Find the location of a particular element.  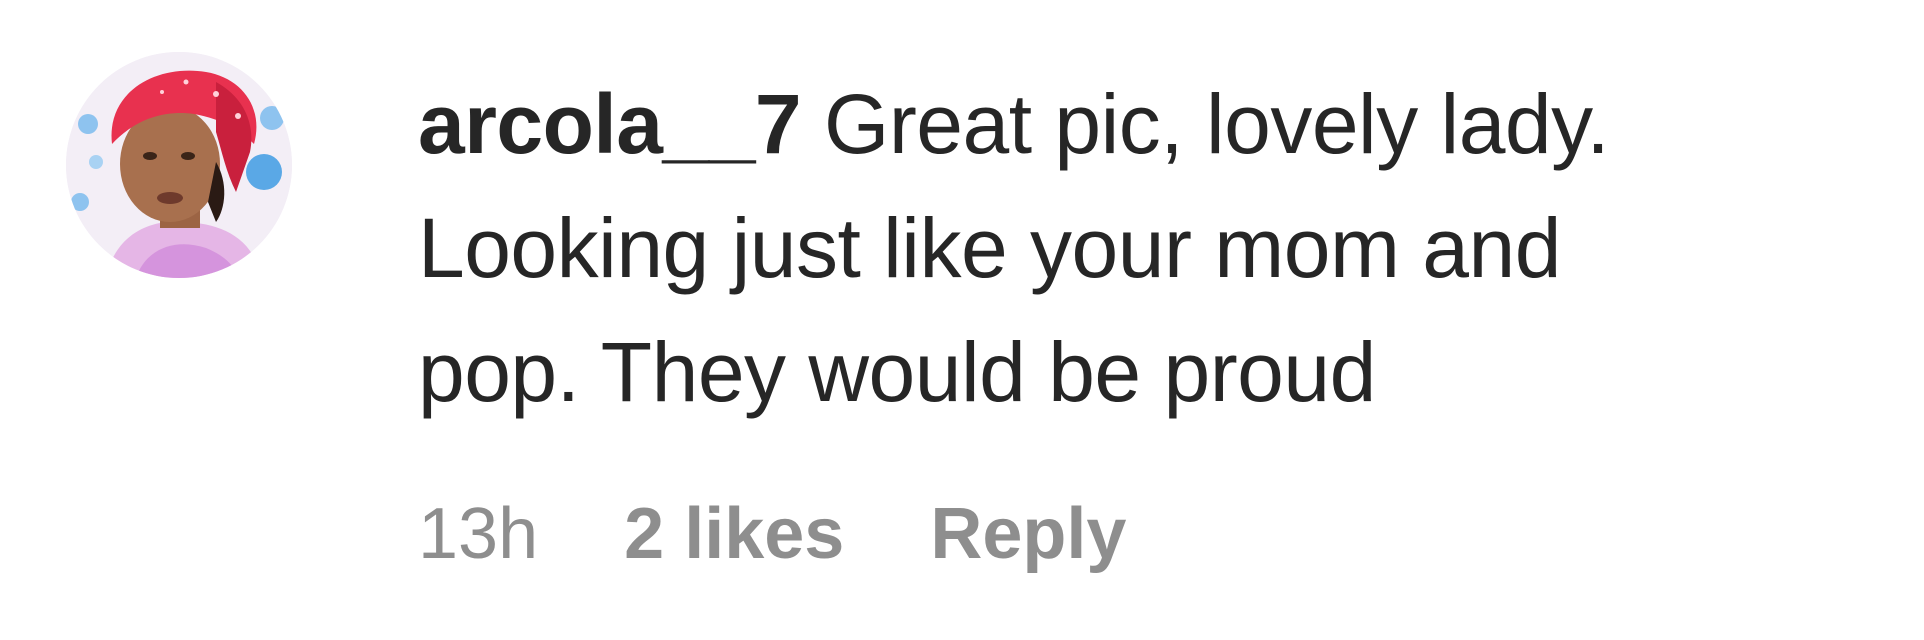

avatar is located at coordinates (179, 165).